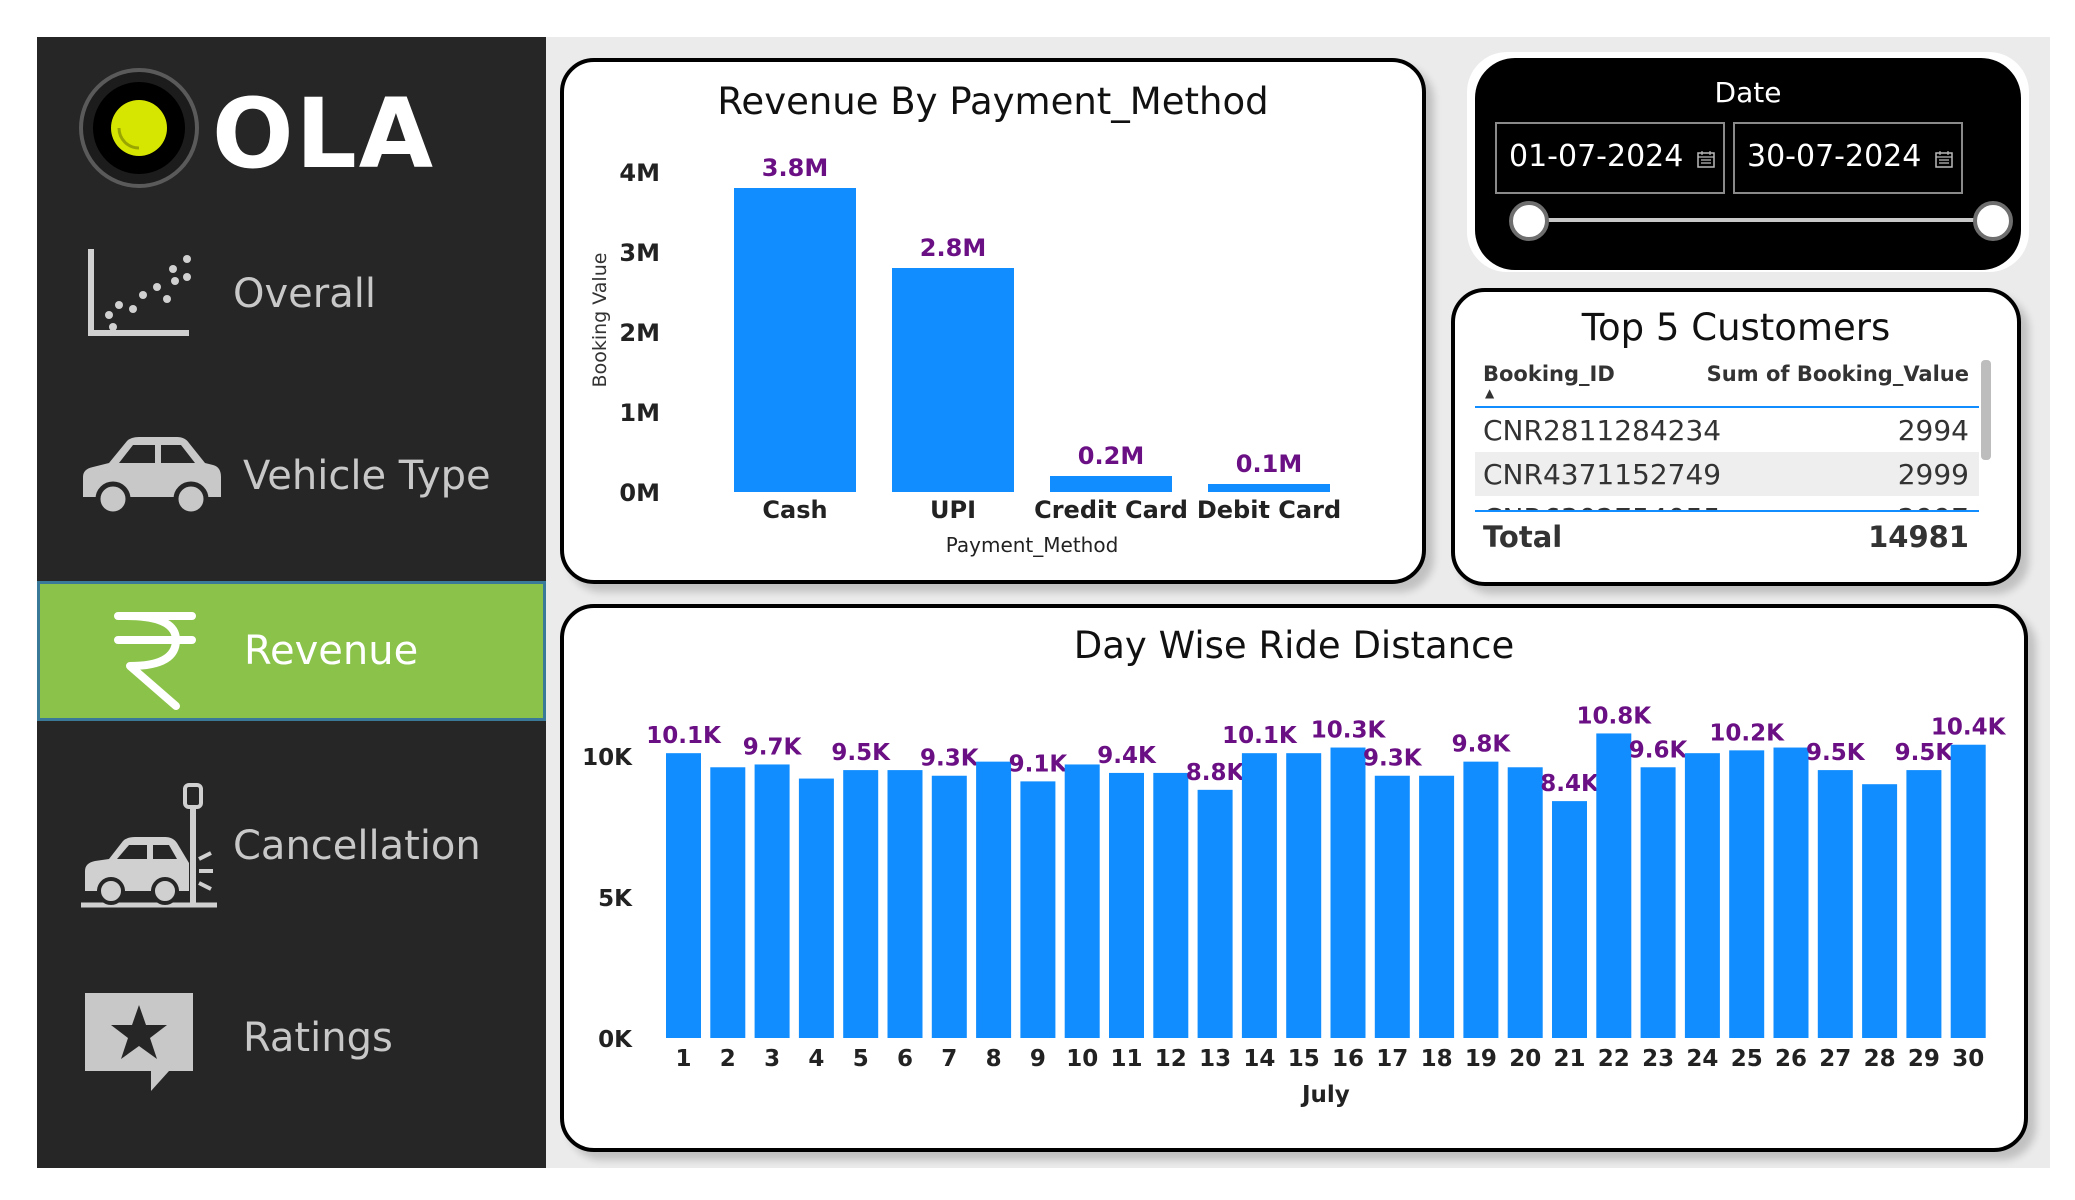 The width and height of the screenshot is (2075, 1200). What do you see at coordinates (1348, 1059) in the screenshot?
I see `x-tick-label: 16` at bounding box center [1348, 1059].